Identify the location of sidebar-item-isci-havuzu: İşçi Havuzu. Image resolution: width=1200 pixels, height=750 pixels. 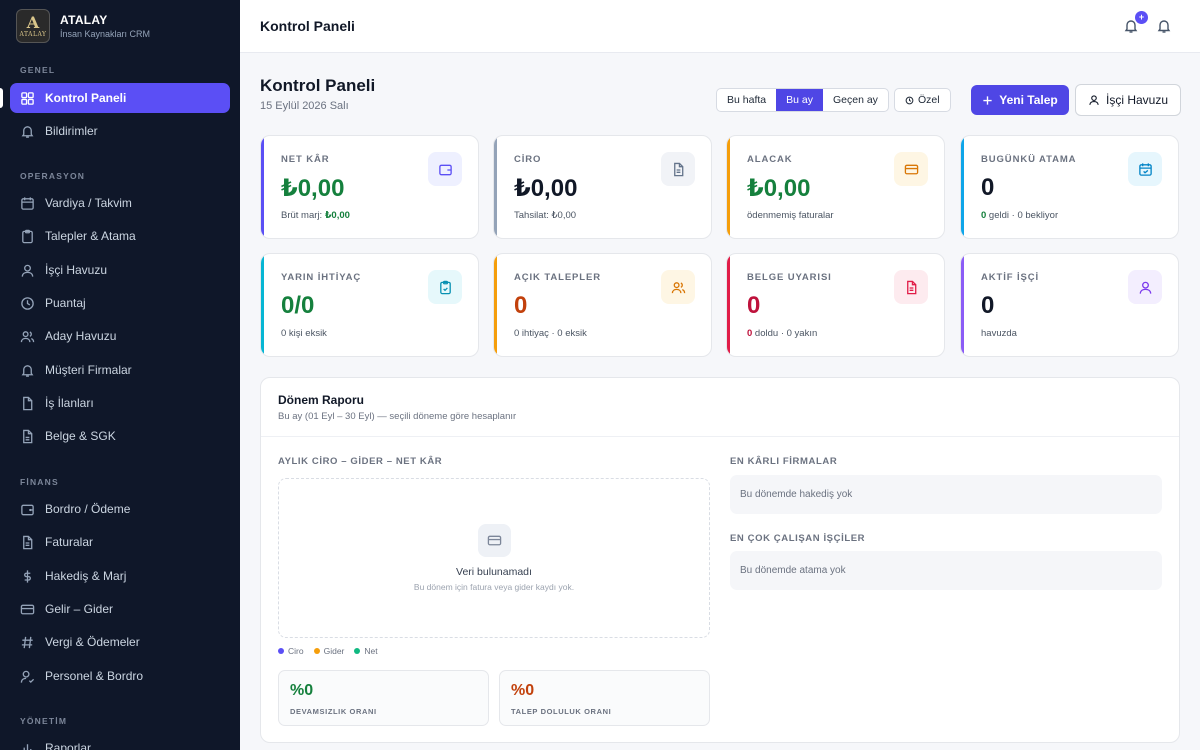
(120, 270).